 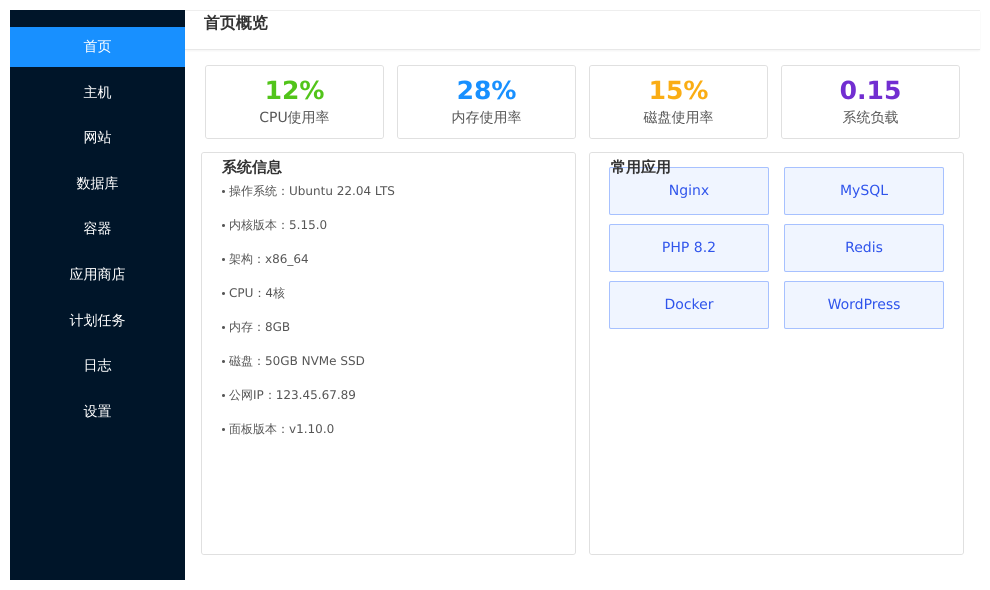 What do you see at coordinates (281, 429) in the screenshot?
I see `info-text: 面板版本：v1.10.0` at bounding box center [281, 429].